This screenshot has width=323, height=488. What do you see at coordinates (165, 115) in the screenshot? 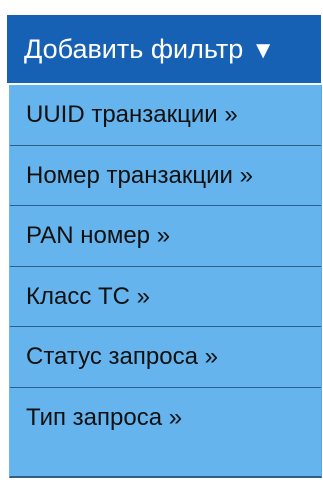
I see `filter-option-uuid: UUID транзакции »` at bounding box center [165, 115].